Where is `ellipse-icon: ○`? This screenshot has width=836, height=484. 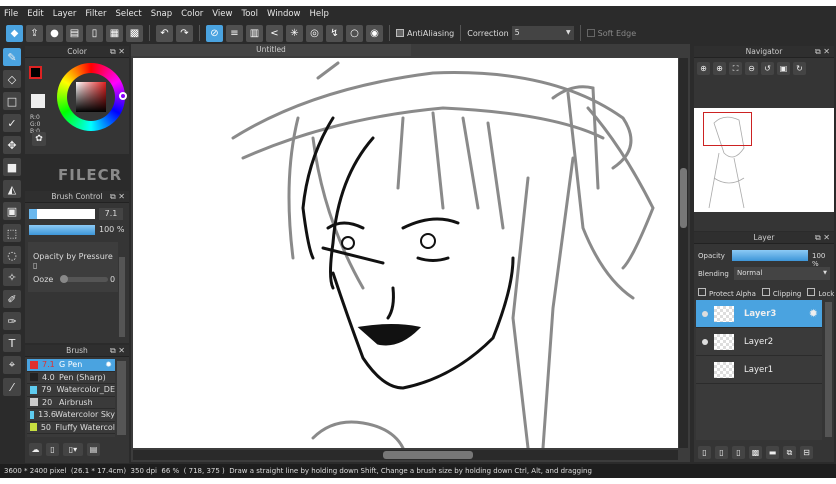
ellipse-icon: ○ is located at coordinates (354, 33).